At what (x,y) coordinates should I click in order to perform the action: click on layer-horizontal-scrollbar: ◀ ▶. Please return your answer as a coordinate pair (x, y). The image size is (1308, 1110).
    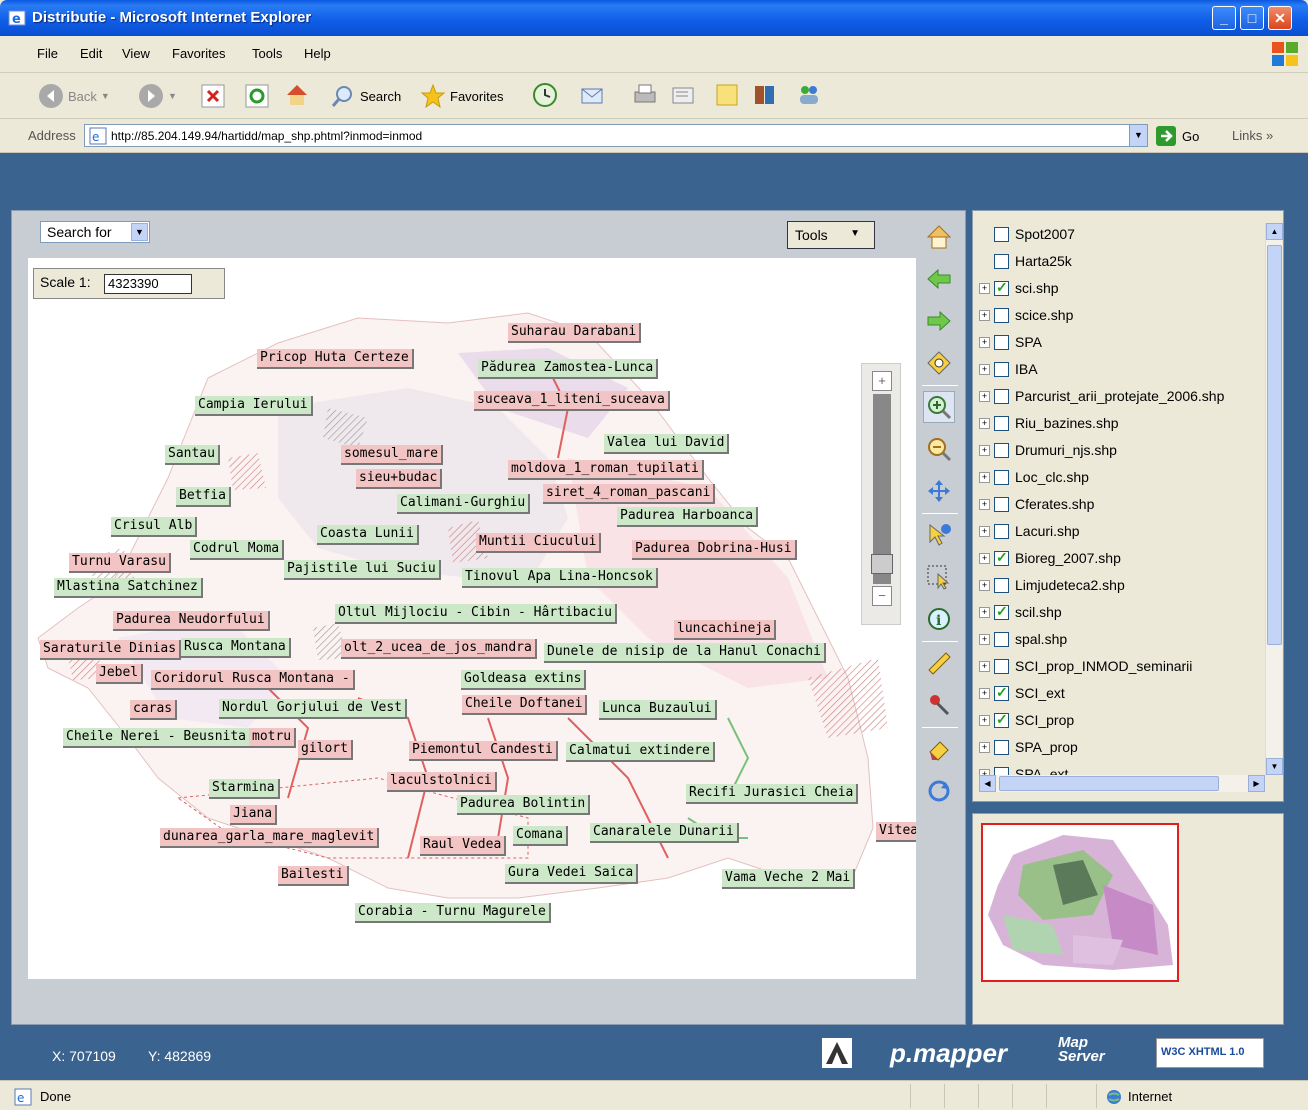
    Looking at the image, I should click on (1122, 783).